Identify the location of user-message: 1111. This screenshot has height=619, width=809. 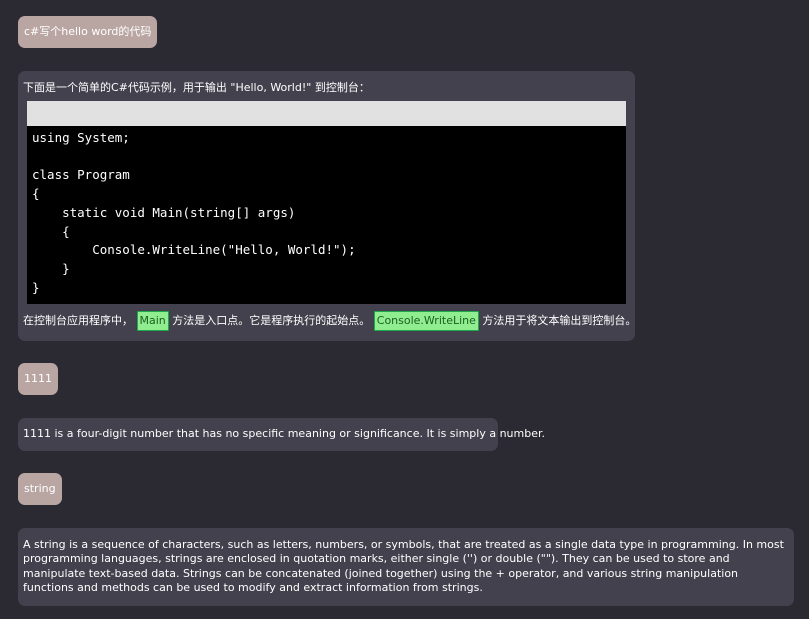
(38, 379).